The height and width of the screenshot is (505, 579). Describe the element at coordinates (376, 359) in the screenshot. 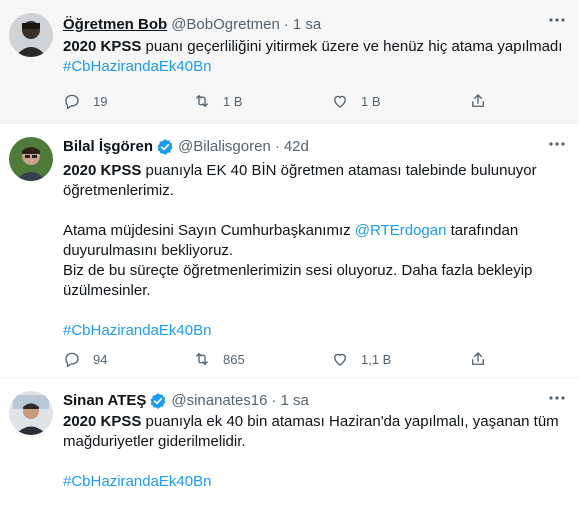

I see `like-count: 1,1 B` at that location.